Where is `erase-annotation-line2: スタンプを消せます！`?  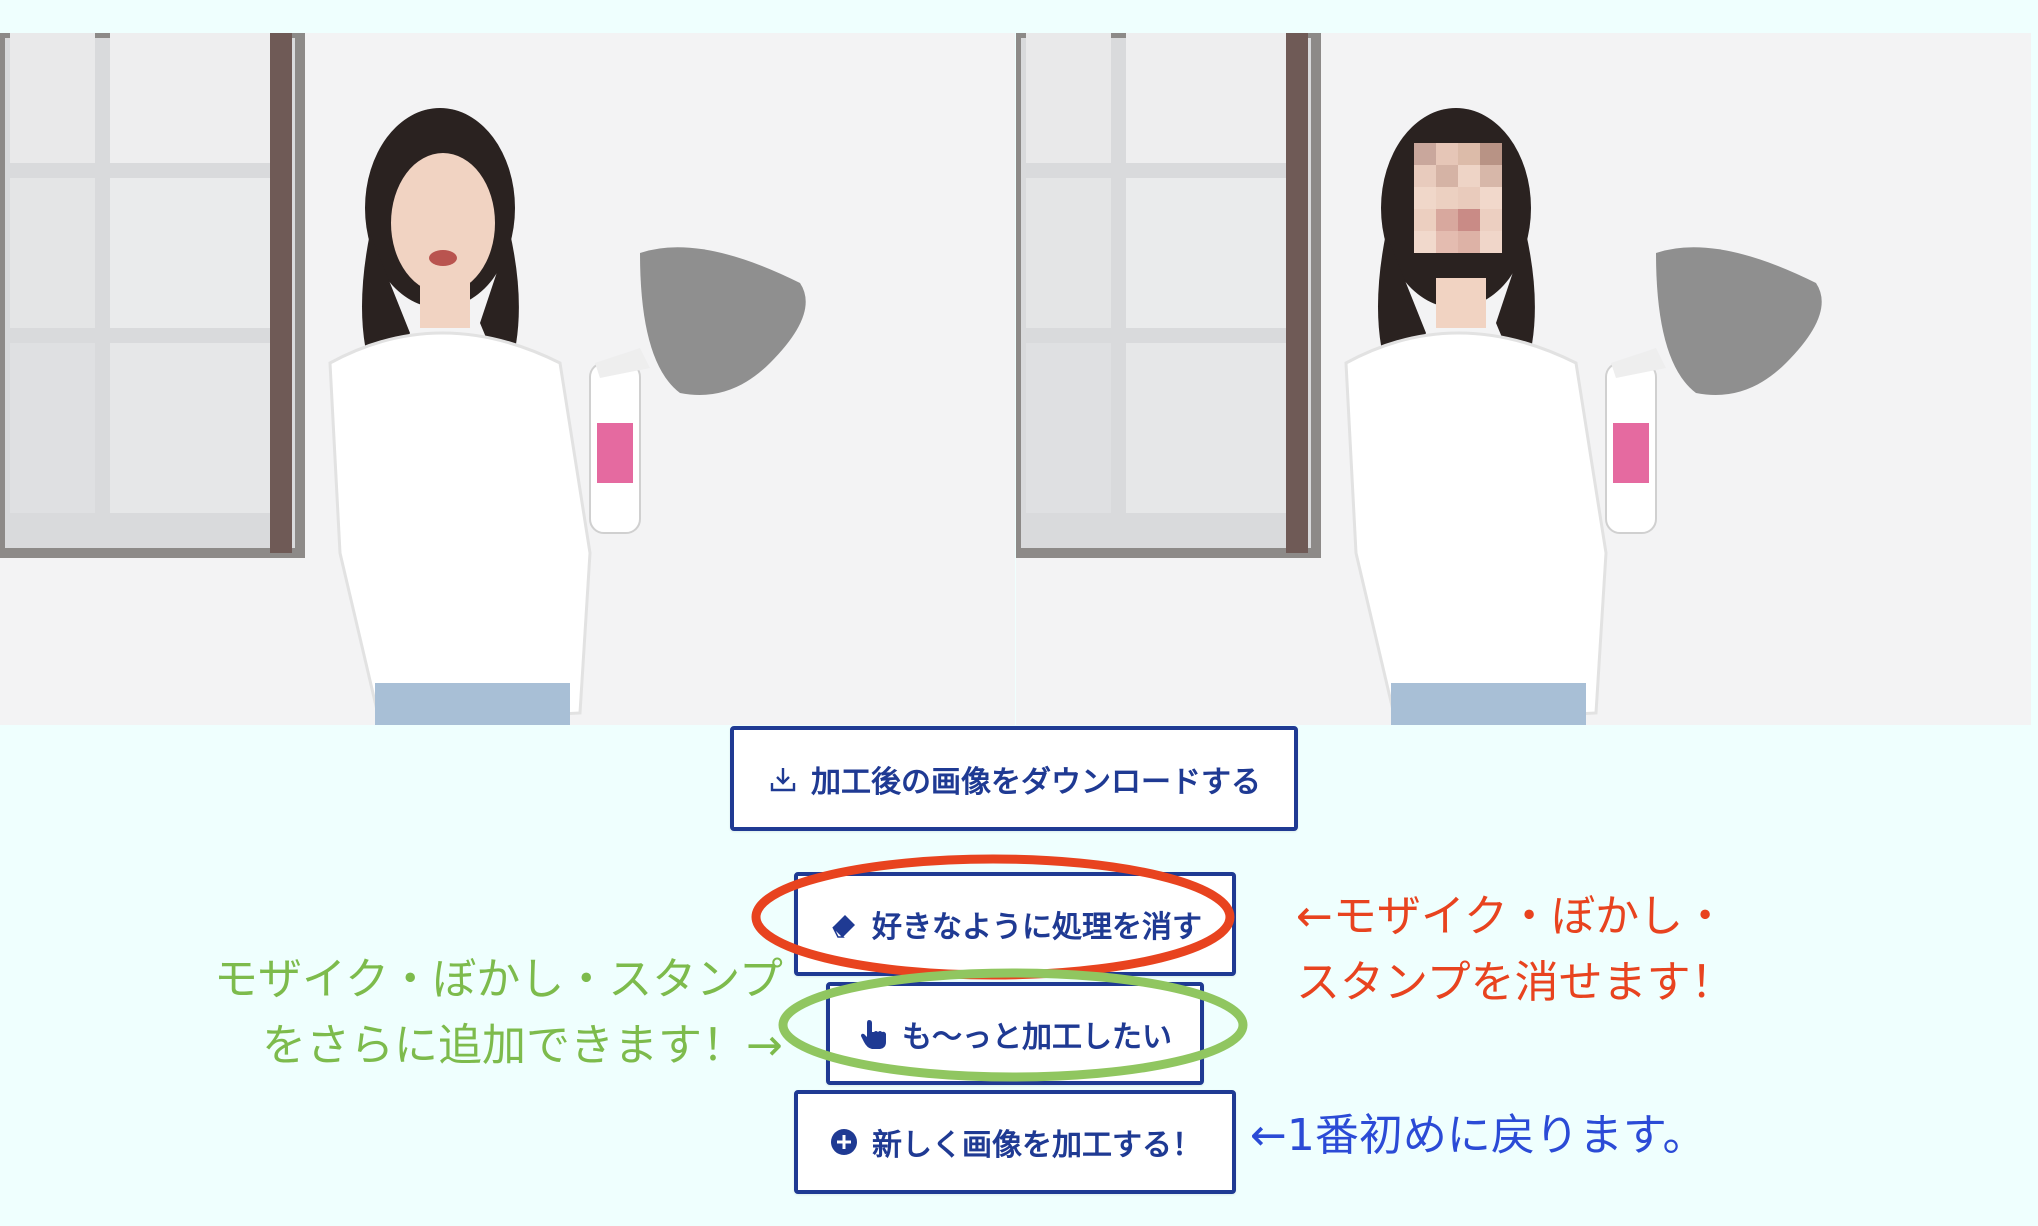
erase-annotation-line2: スタンプを消せます！ is located at coordinates (1515, 982).